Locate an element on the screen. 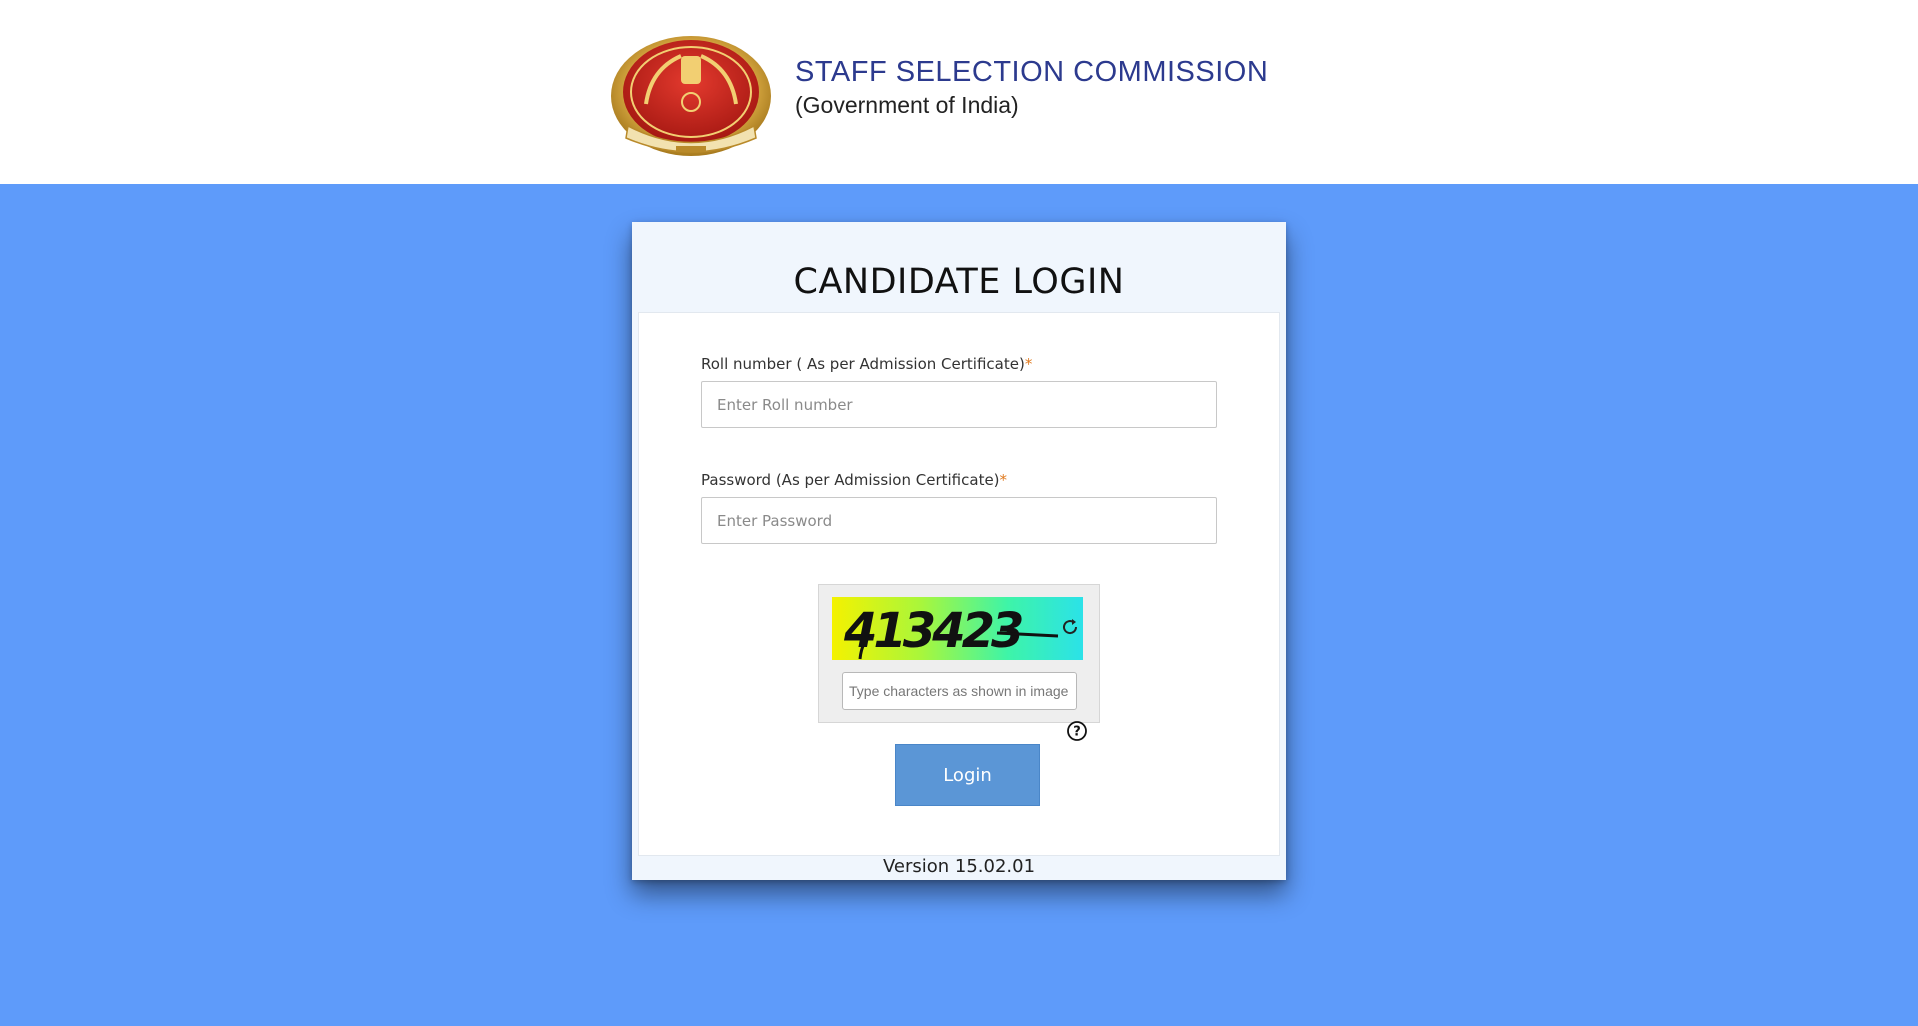  login-title: CANDIDATE LOGIN is located at coordinates (959, 282).